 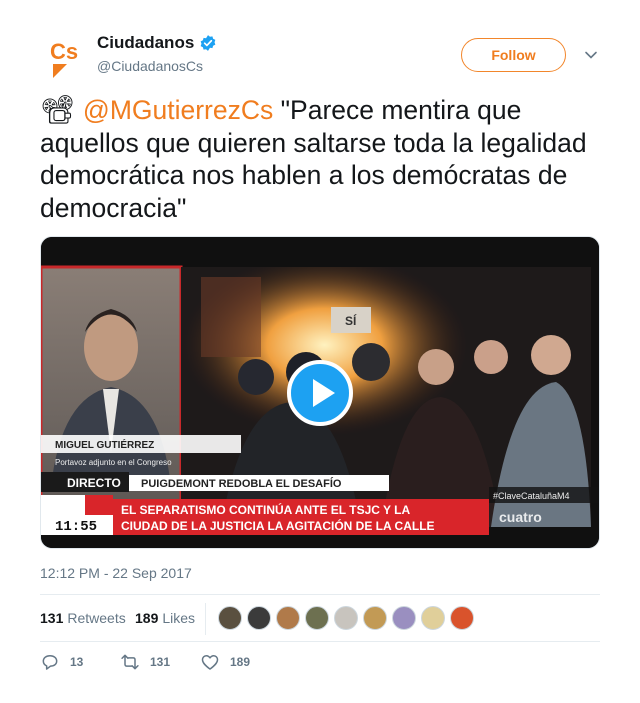 What do you see at coordinates (351, 320) in the screenshot?
I see `protest-sign-text: SÍ` at bounding box center [351, 320].